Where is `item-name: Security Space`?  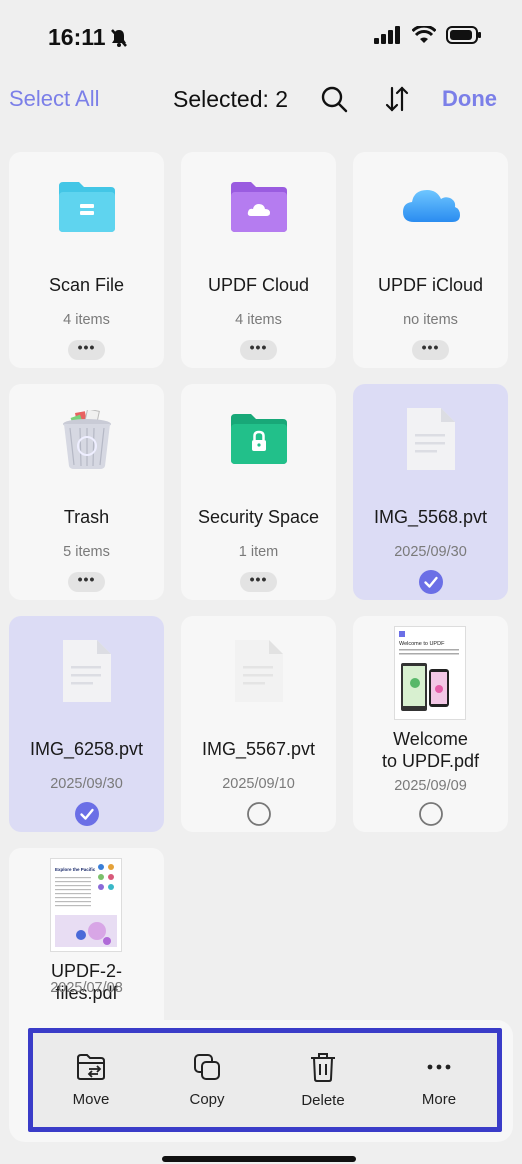
item-name: Security Space is located at coordinates (258, 517).